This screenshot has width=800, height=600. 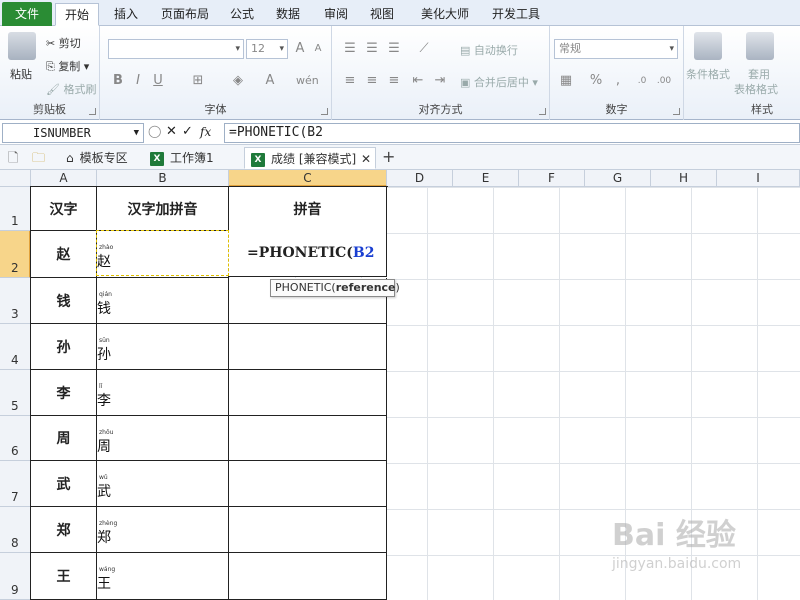 What do you see at coordinates (163, 484) in the screenshot?
I see `cell-b7: wǔ 武` at bounding box center [163, 484].